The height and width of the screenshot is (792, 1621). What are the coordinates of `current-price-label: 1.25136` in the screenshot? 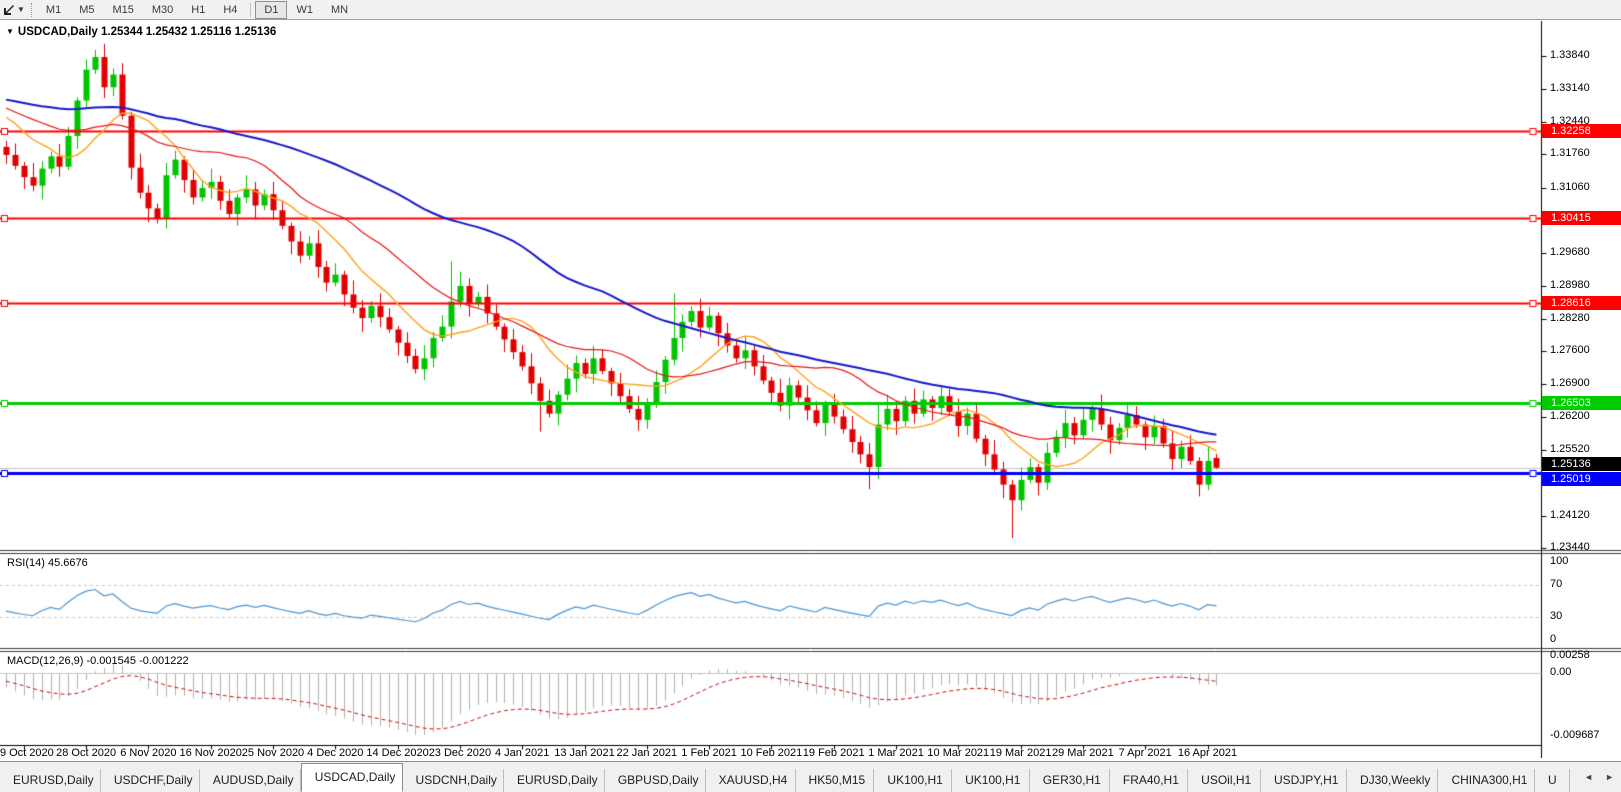 It's located at (1581, 463).